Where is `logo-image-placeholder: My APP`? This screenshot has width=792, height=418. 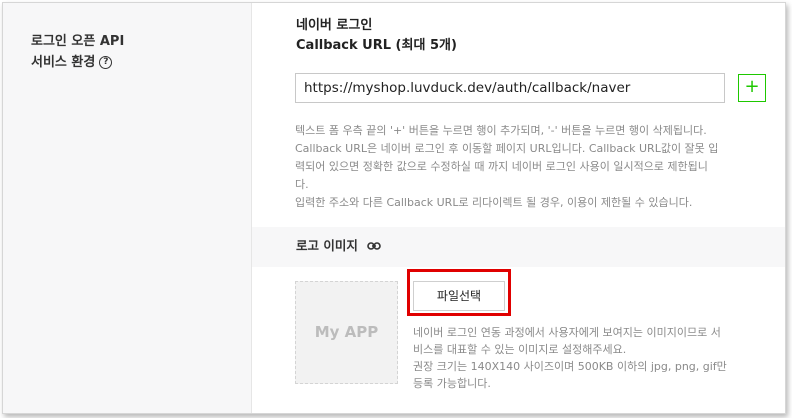
logo-image-placeholder: My APP is located at coordinates (346, 332).